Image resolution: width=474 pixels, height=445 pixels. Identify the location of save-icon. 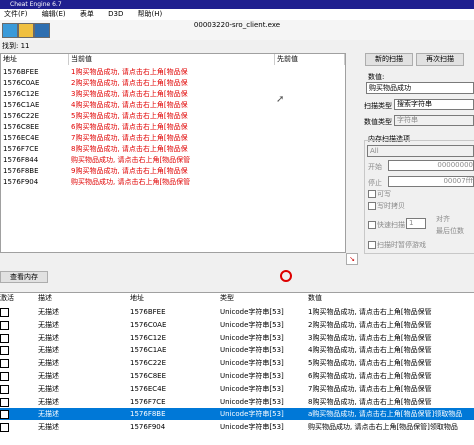
(42, 30).